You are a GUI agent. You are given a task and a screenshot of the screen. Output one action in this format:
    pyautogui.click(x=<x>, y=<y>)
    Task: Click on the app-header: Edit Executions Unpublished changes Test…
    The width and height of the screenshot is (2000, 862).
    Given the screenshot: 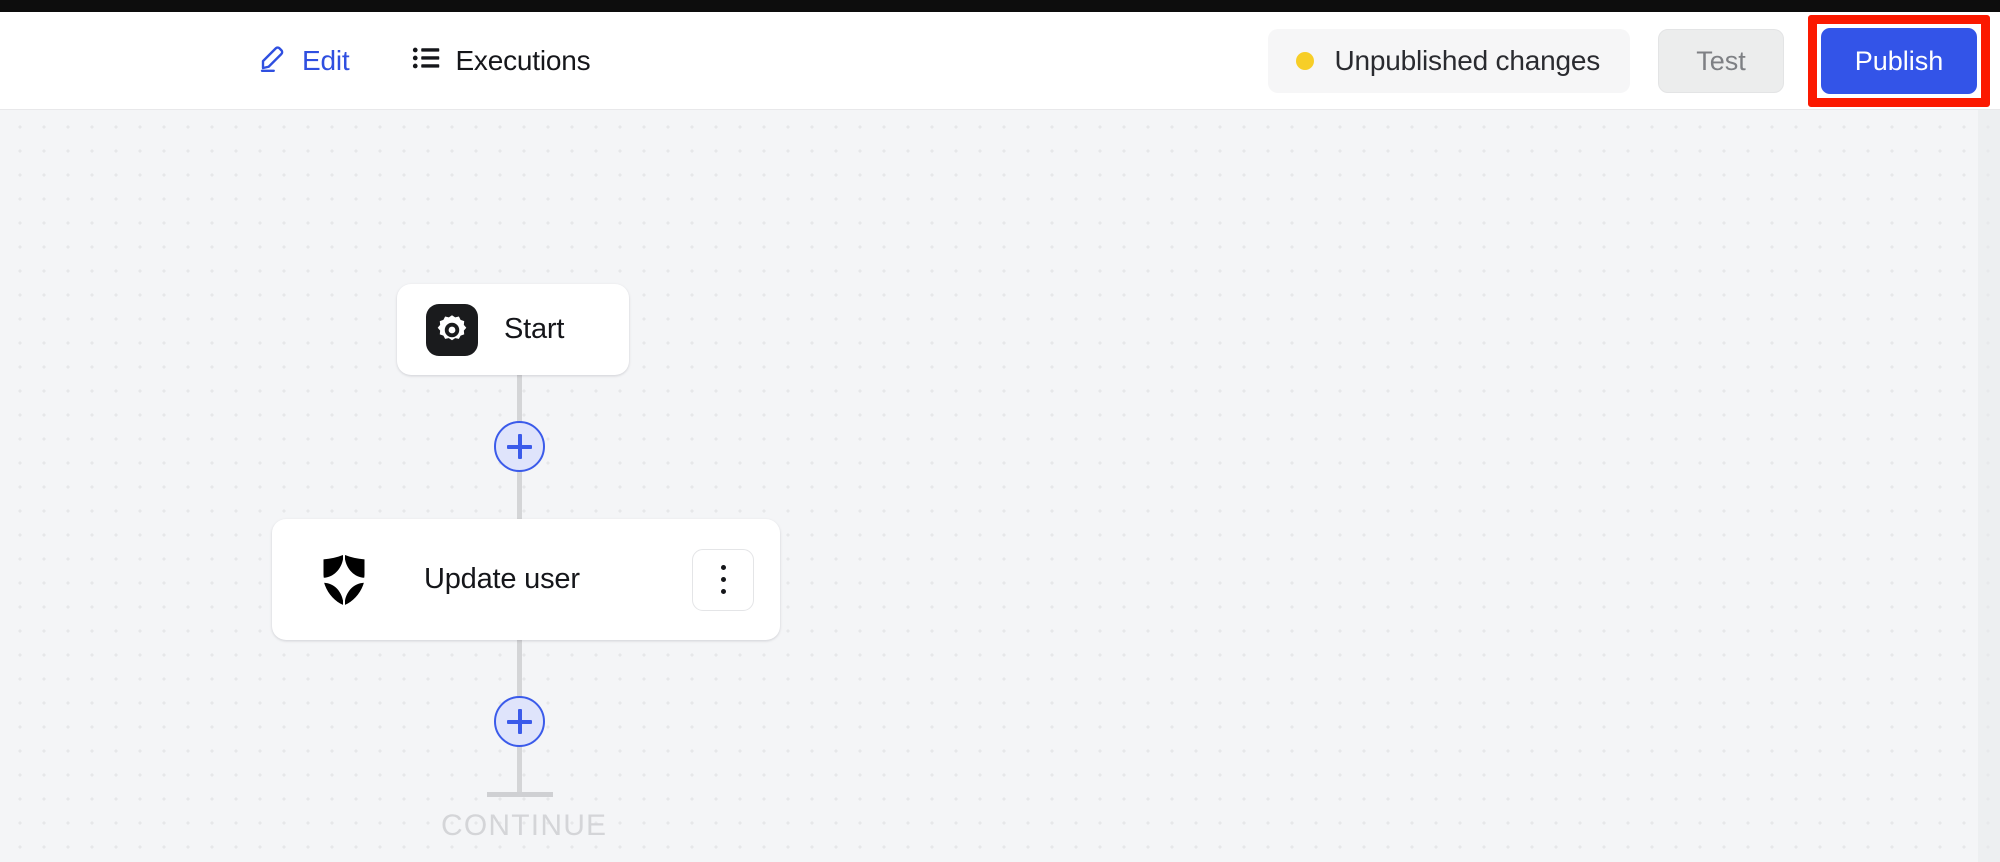 What is the action you would take?
    pyautogui.click(x=1000, y=61)
    